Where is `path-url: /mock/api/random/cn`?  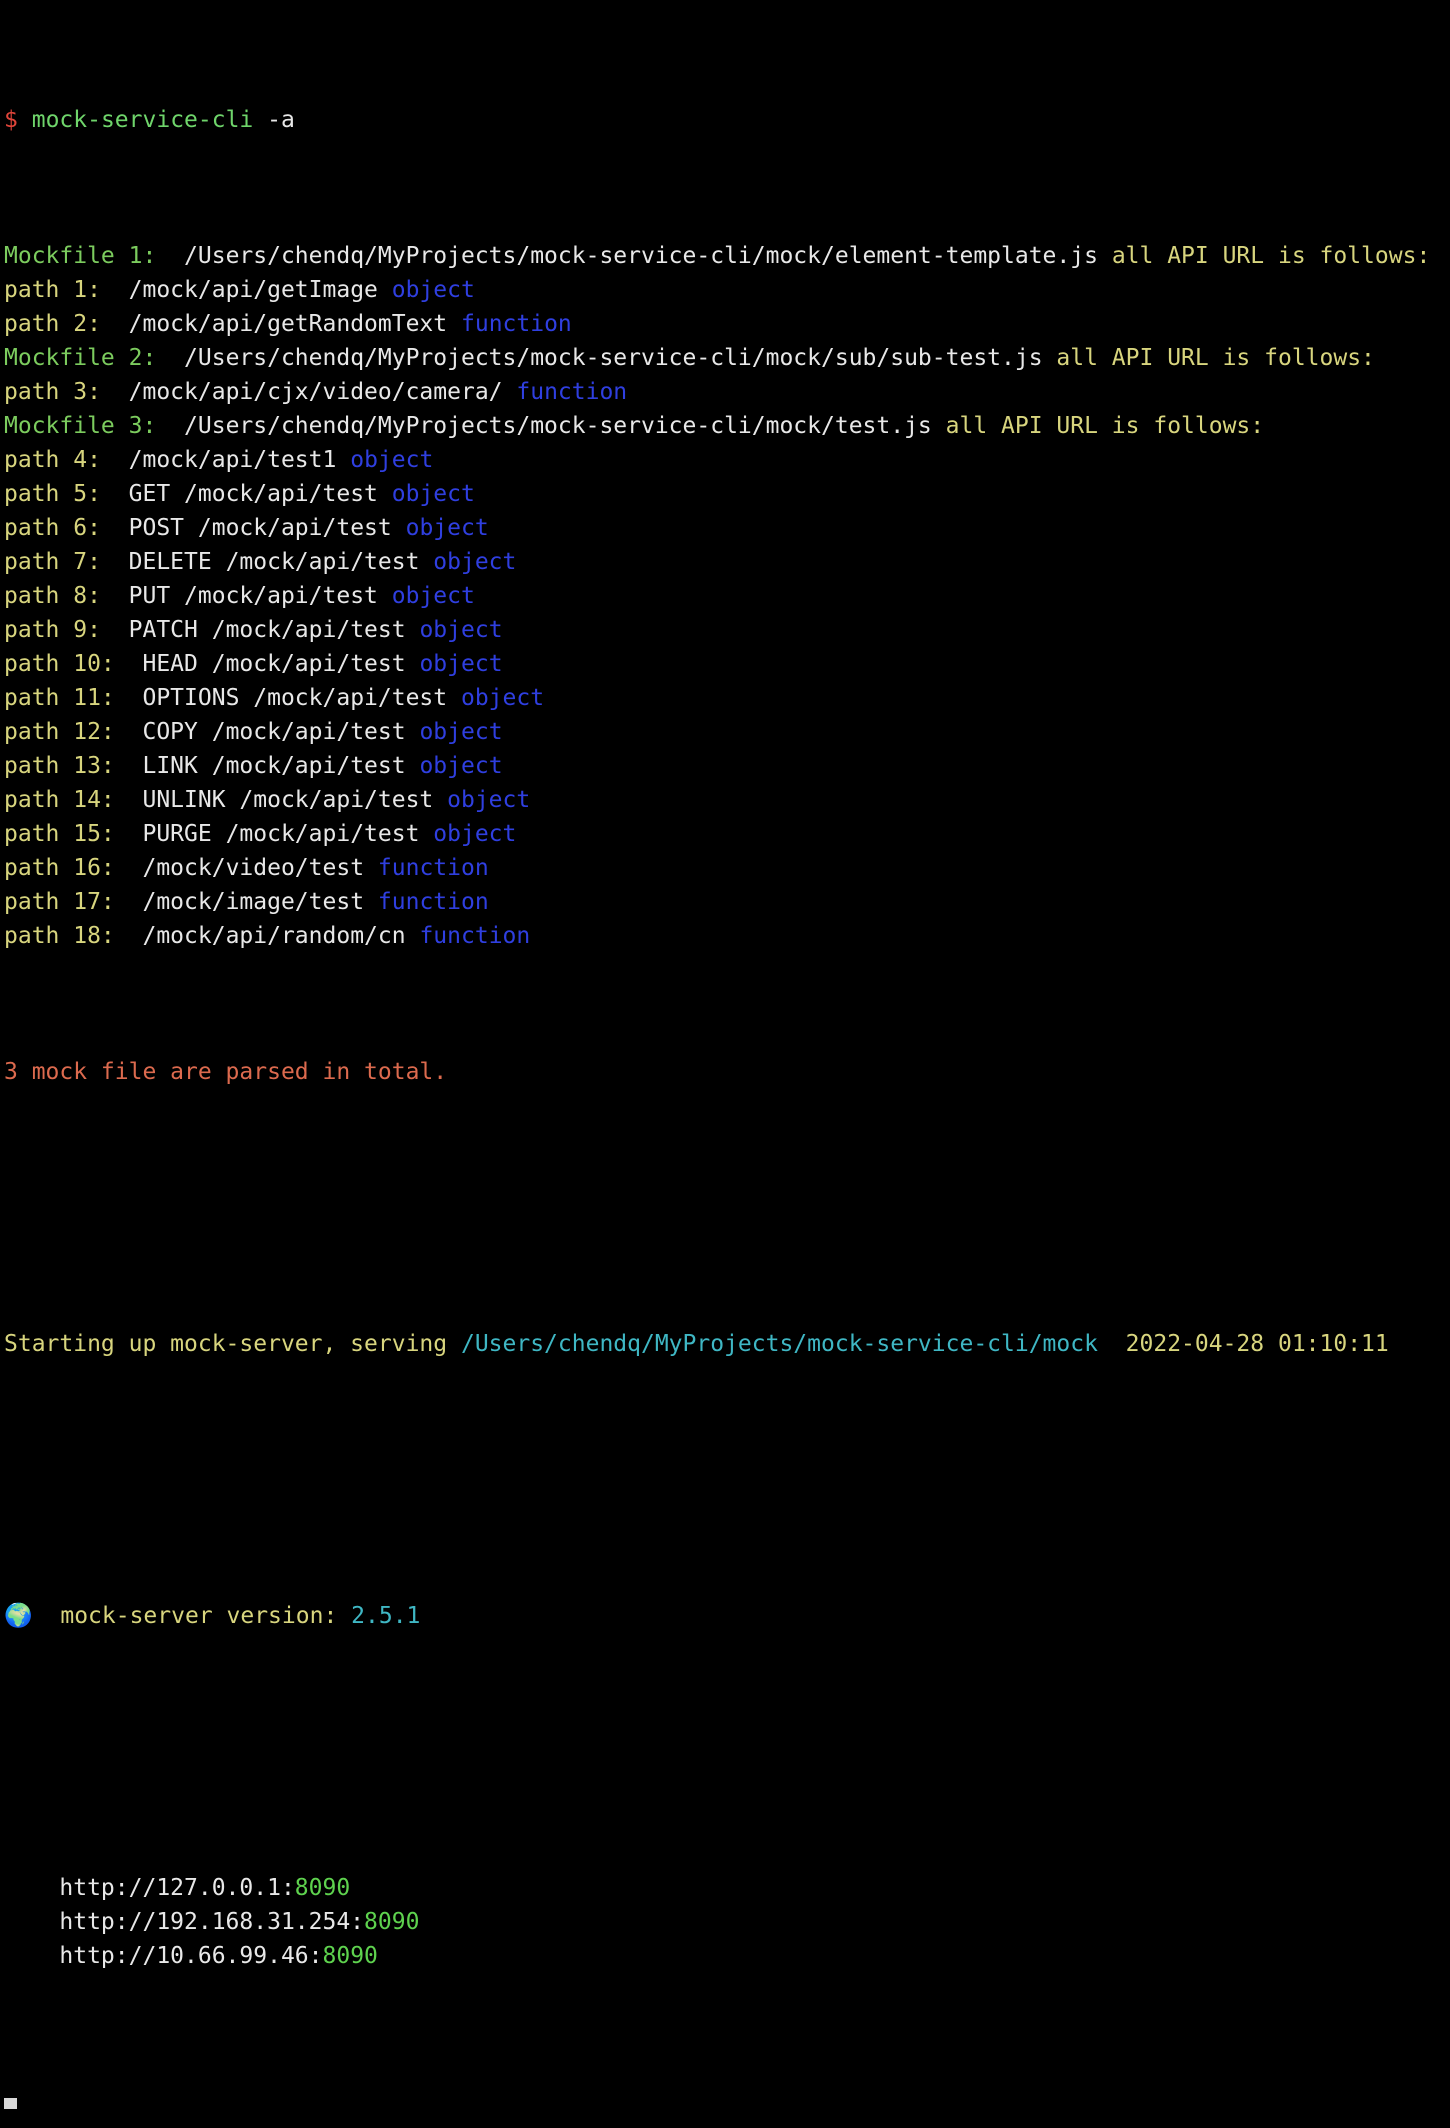
path-url: /mock/api/random/cn is located at coordinates (274, 936).